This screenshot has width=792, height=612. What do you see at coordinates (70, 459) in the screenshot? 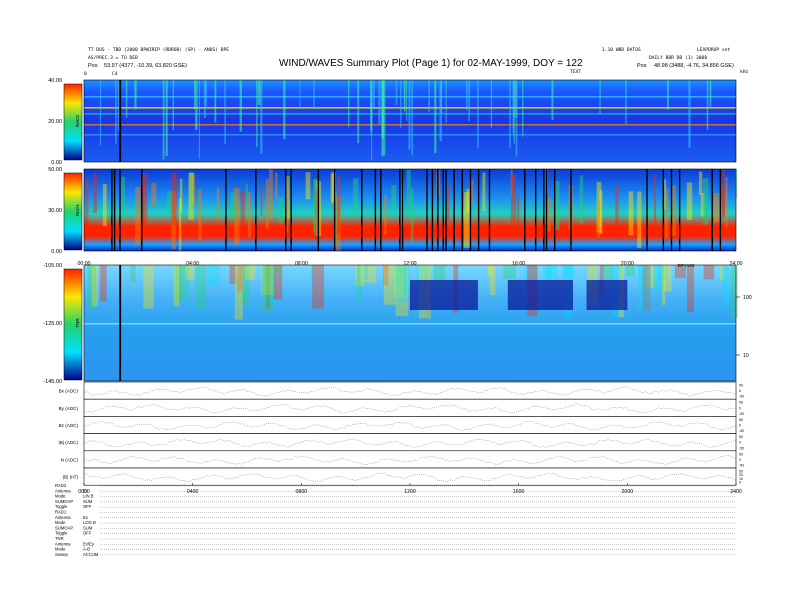
I see `line-panel-label: N (ADC)` at bounding box center [70, 459].